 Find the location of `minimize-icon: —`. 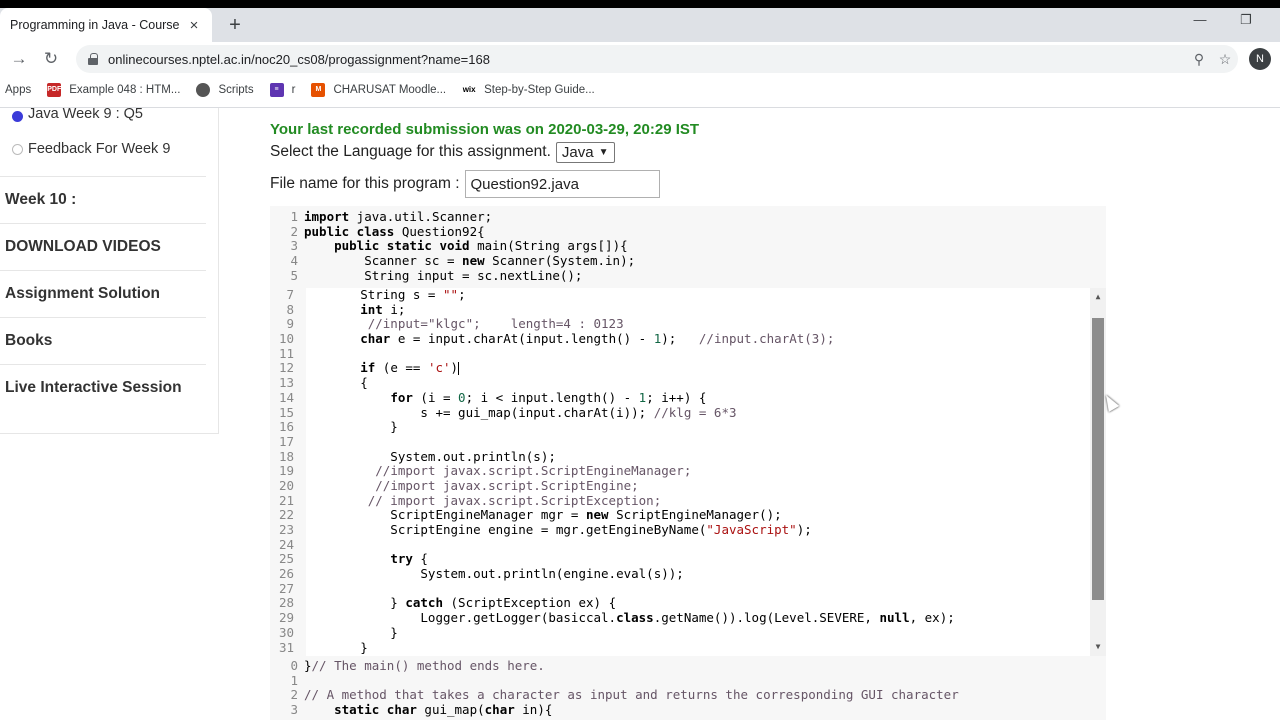

minimize-icon: — is located at coordinates (1200, 19).